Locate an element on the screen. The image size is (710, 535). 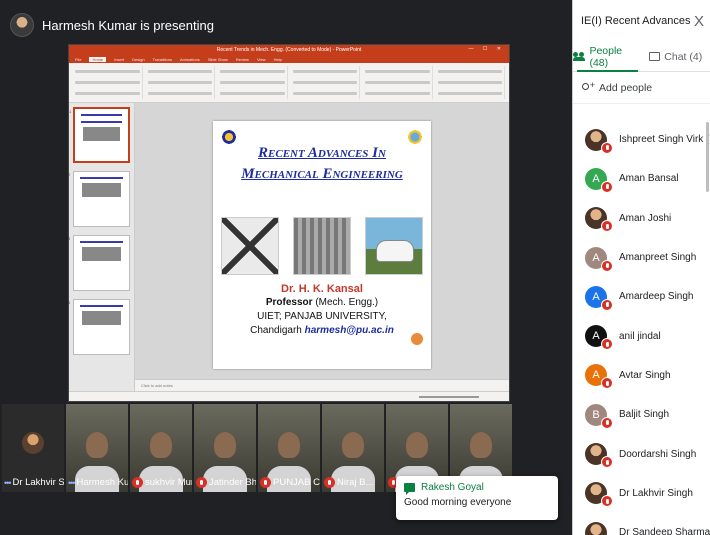
person-row: Dr Sandeep Sharma is located at coordinates (641, 524).